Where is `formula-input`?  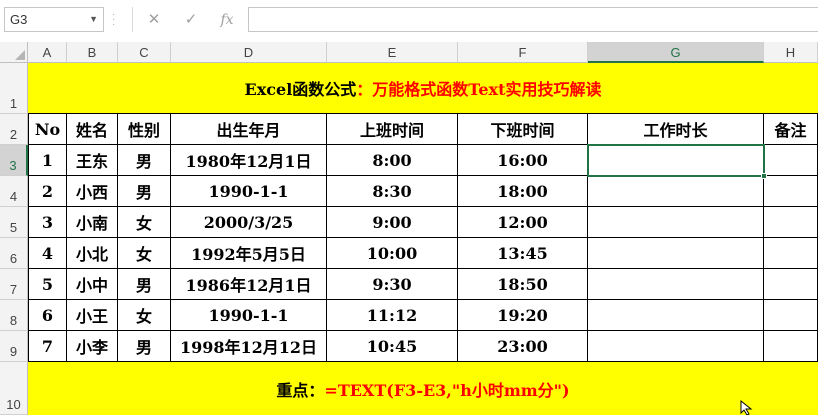 formula-input is located at coordinates (533, 19).